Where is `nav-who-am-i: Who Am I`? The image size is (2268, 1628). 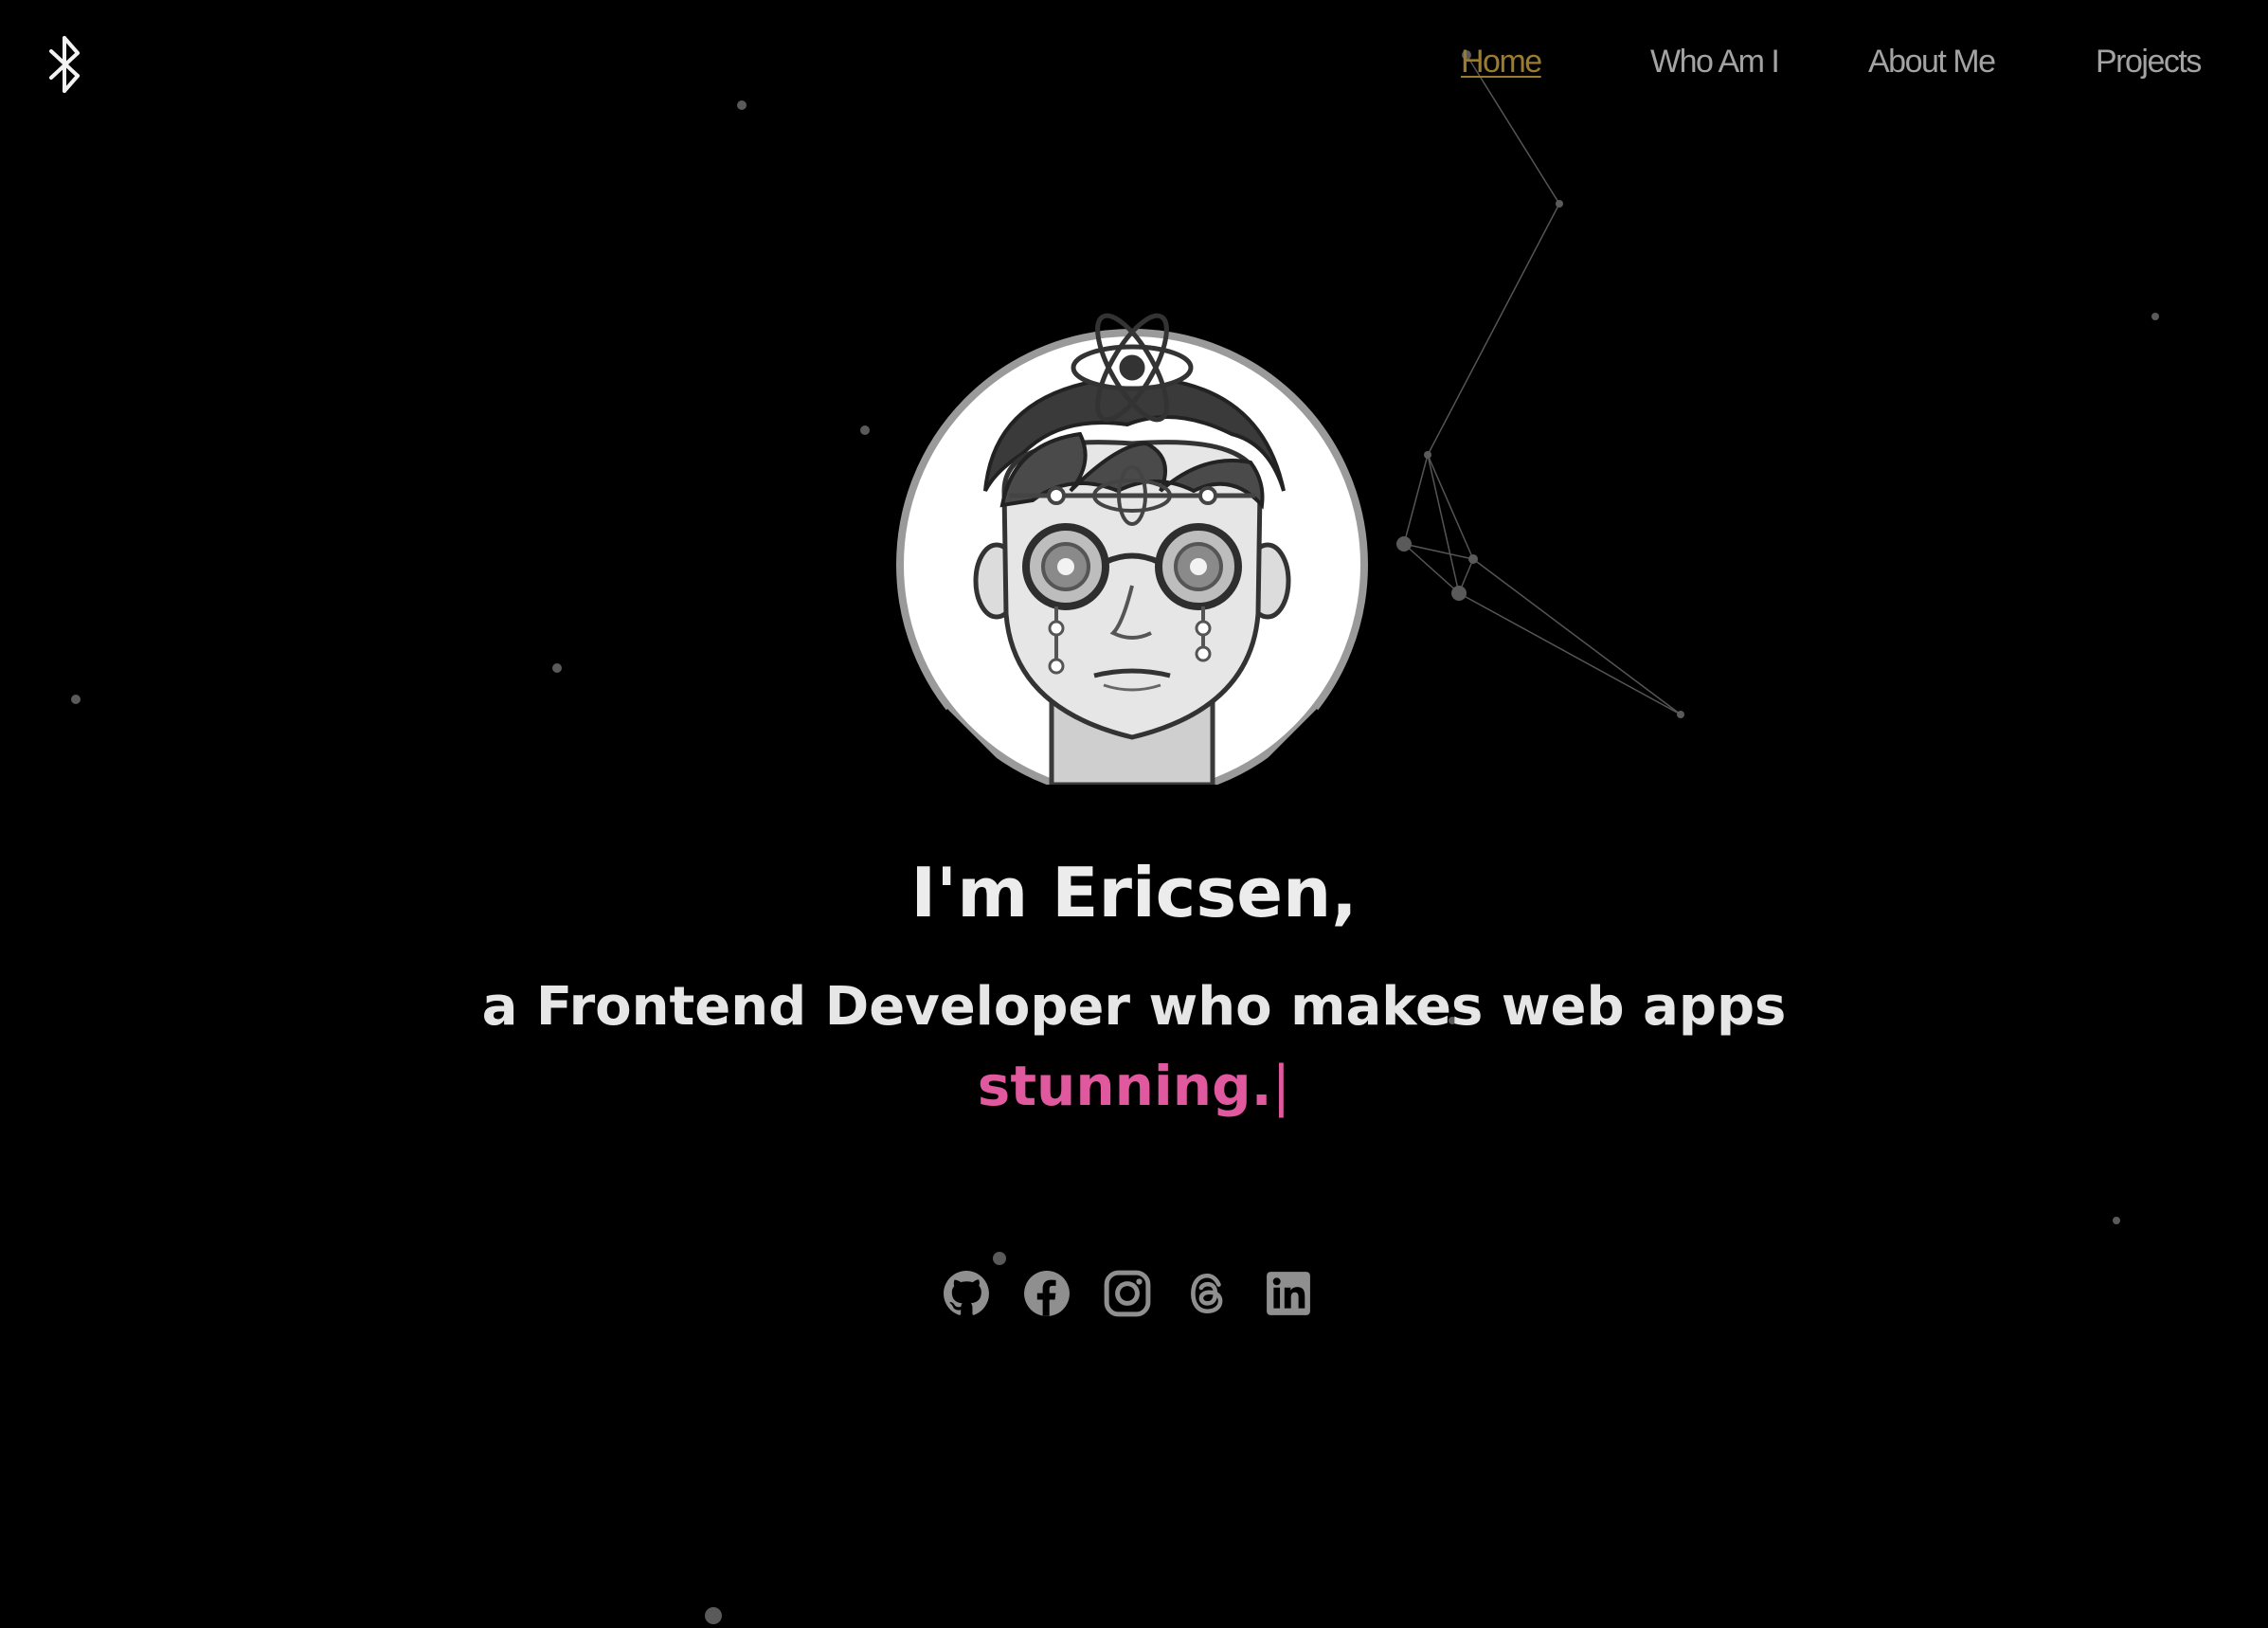
nav-who-am-i: Who Am I is located at coordinates (1715, 62).